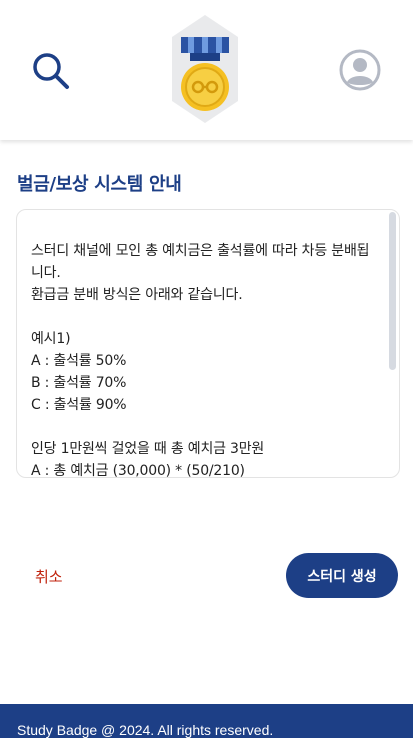  What do you see at coordinates (148, 449) in the screenshot?
I see `notice-line: 인당 1만원씩 걸었을 때 총 예치금 3만원` at bounding box center [148, 449].